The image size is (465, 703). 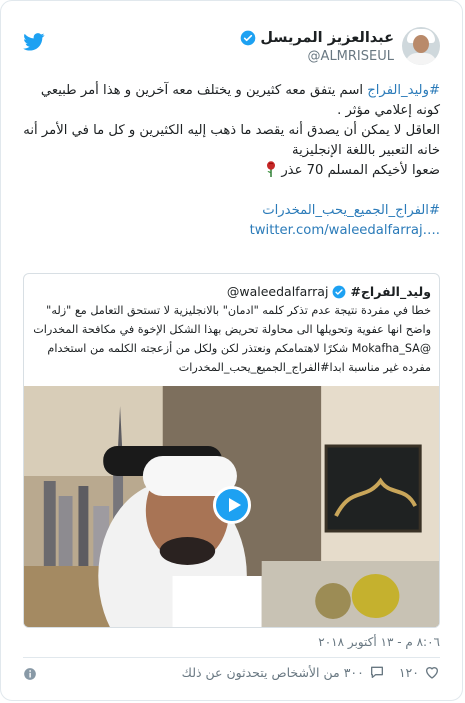 I want to click on verified-badge-icon, so click(x=248, y=38).